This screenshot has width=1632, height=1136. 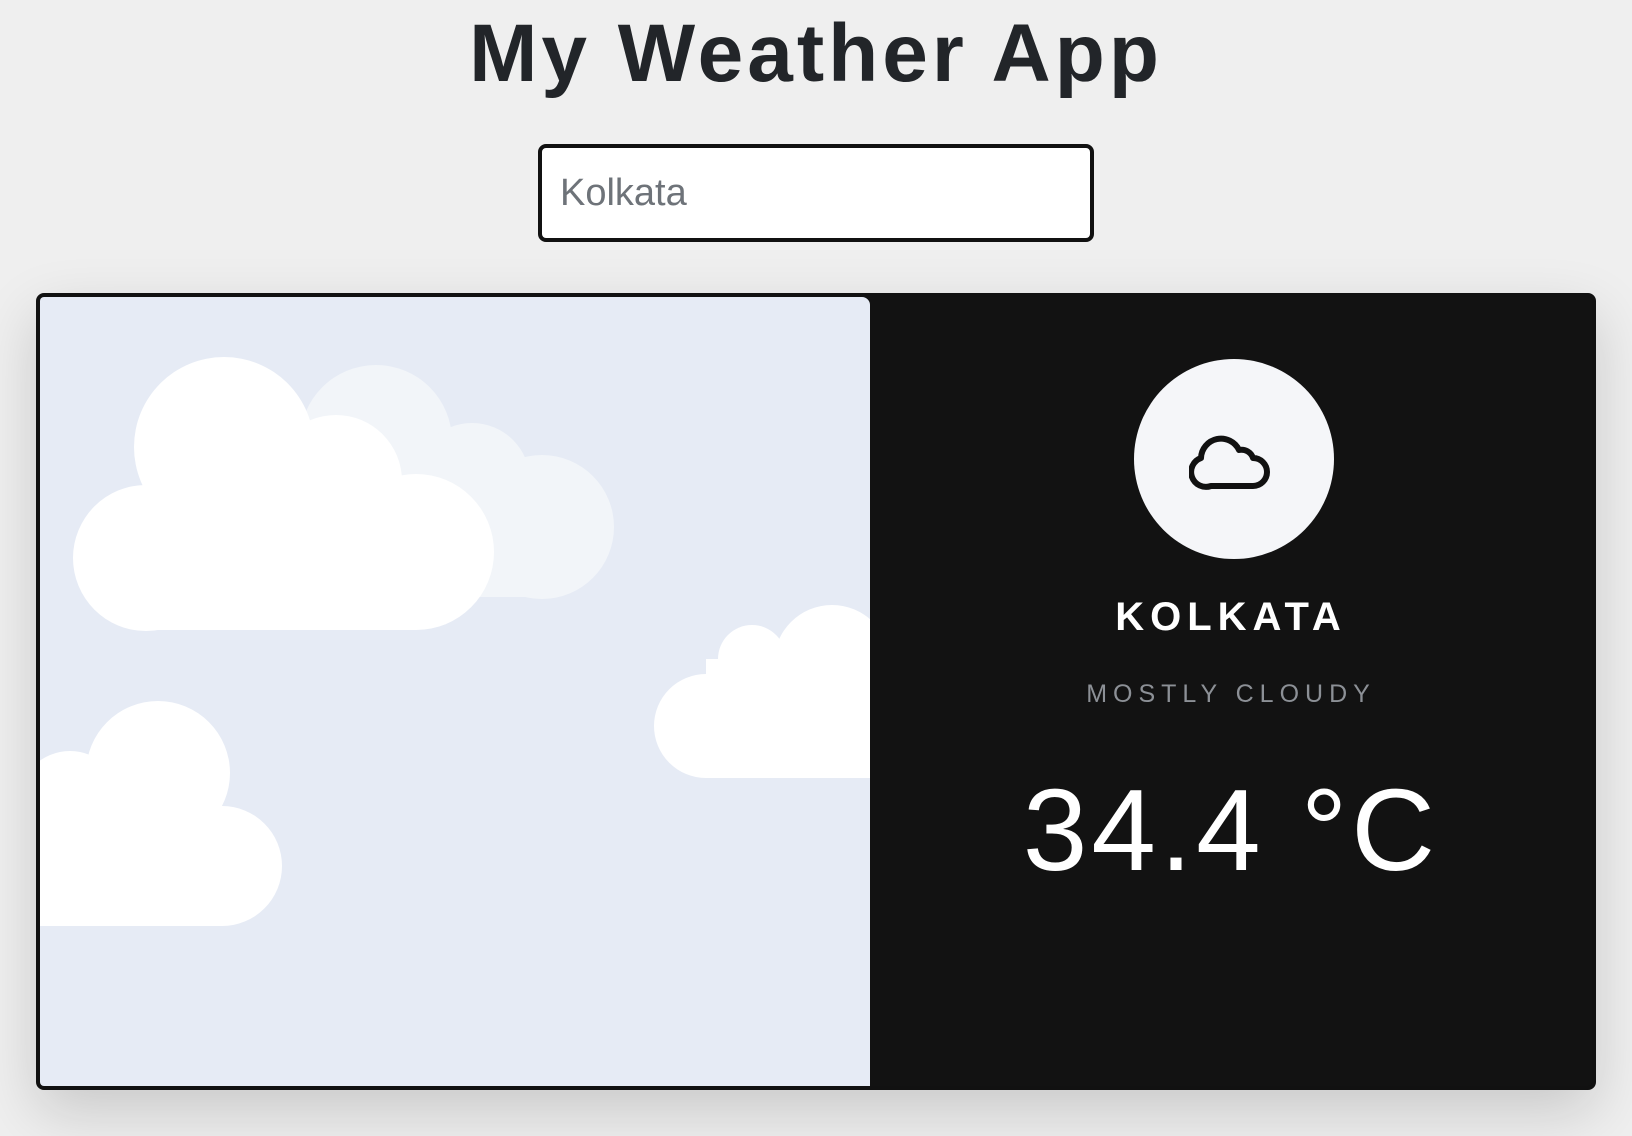 I want to click on search-box, so click(x=816, y=193).